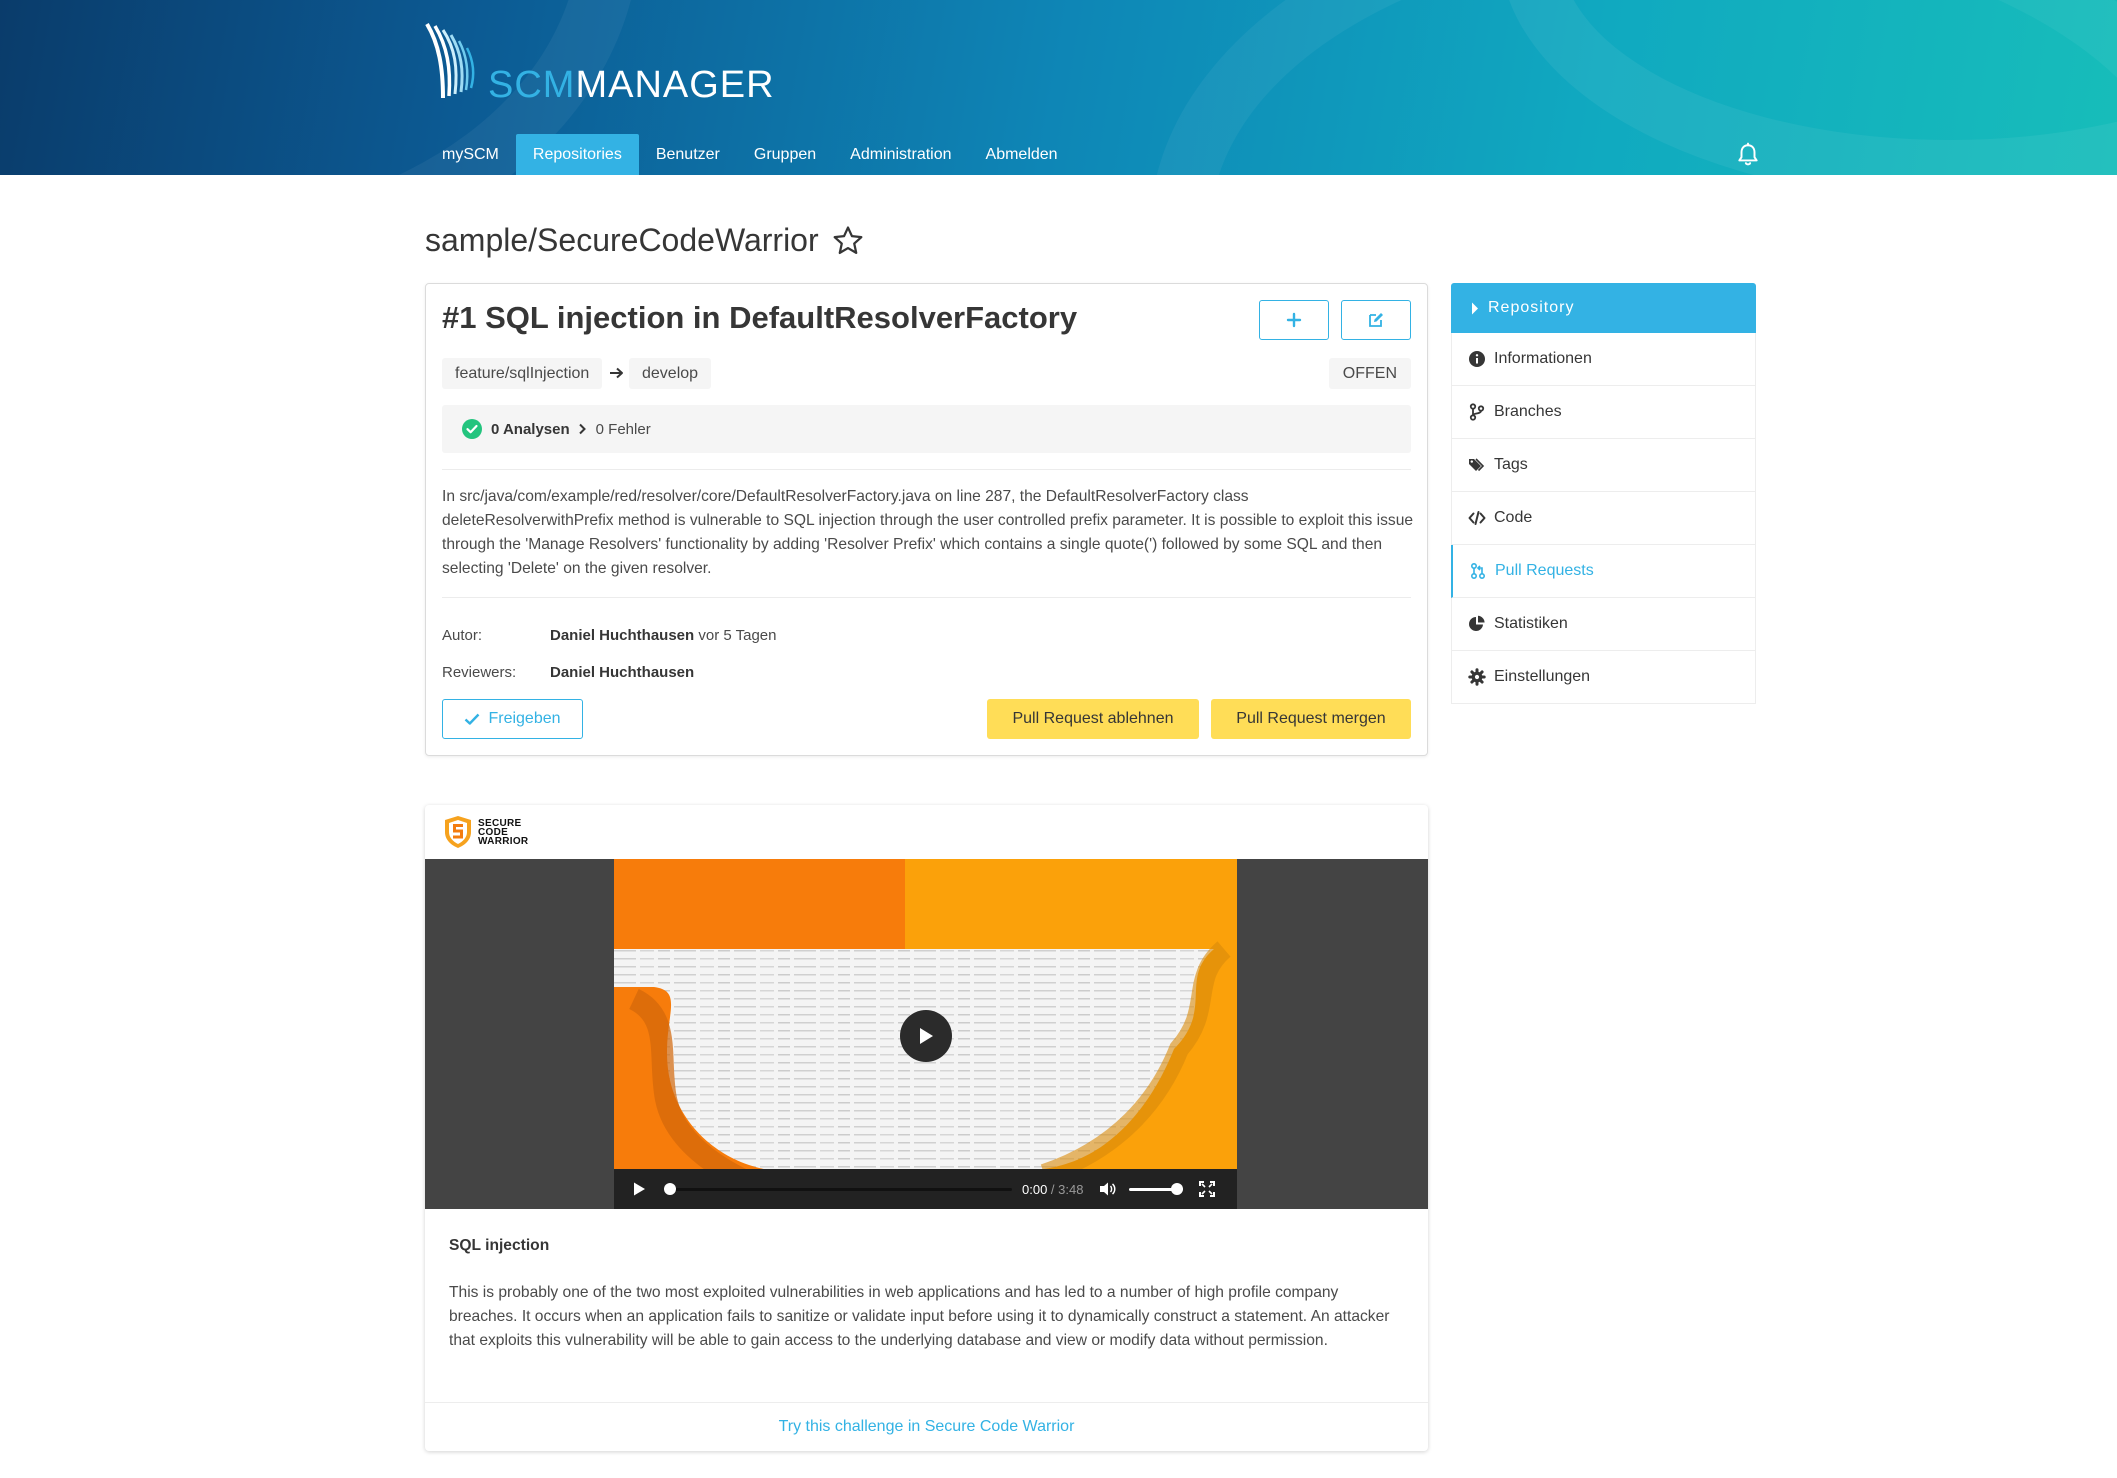 The height and width of the screenshot is (1478, 2117). I want to click on sidebar-item-tags: Tags, so click(1603, 465).